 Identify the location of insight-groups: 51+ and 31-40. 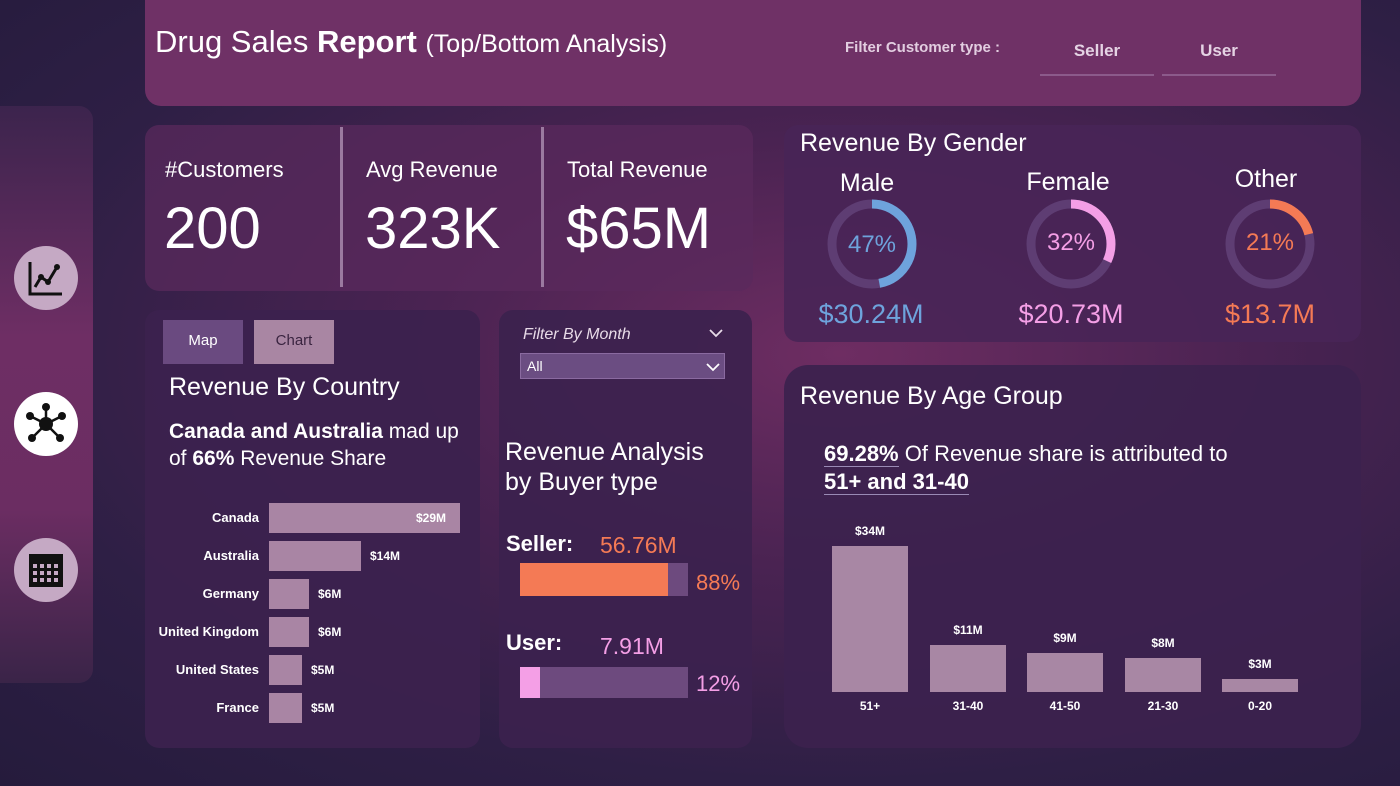
(896, 482).